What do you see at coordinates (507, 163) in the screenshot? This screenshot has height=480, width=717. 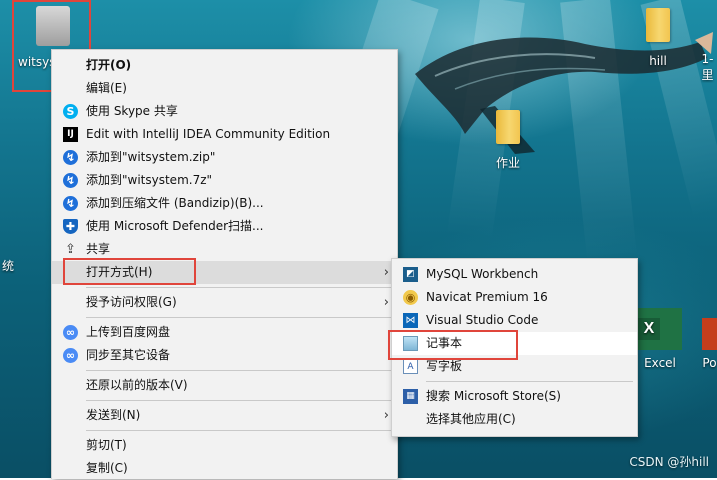 I see `desktop-icon-label: 作业` at bounding box center [507, 163].